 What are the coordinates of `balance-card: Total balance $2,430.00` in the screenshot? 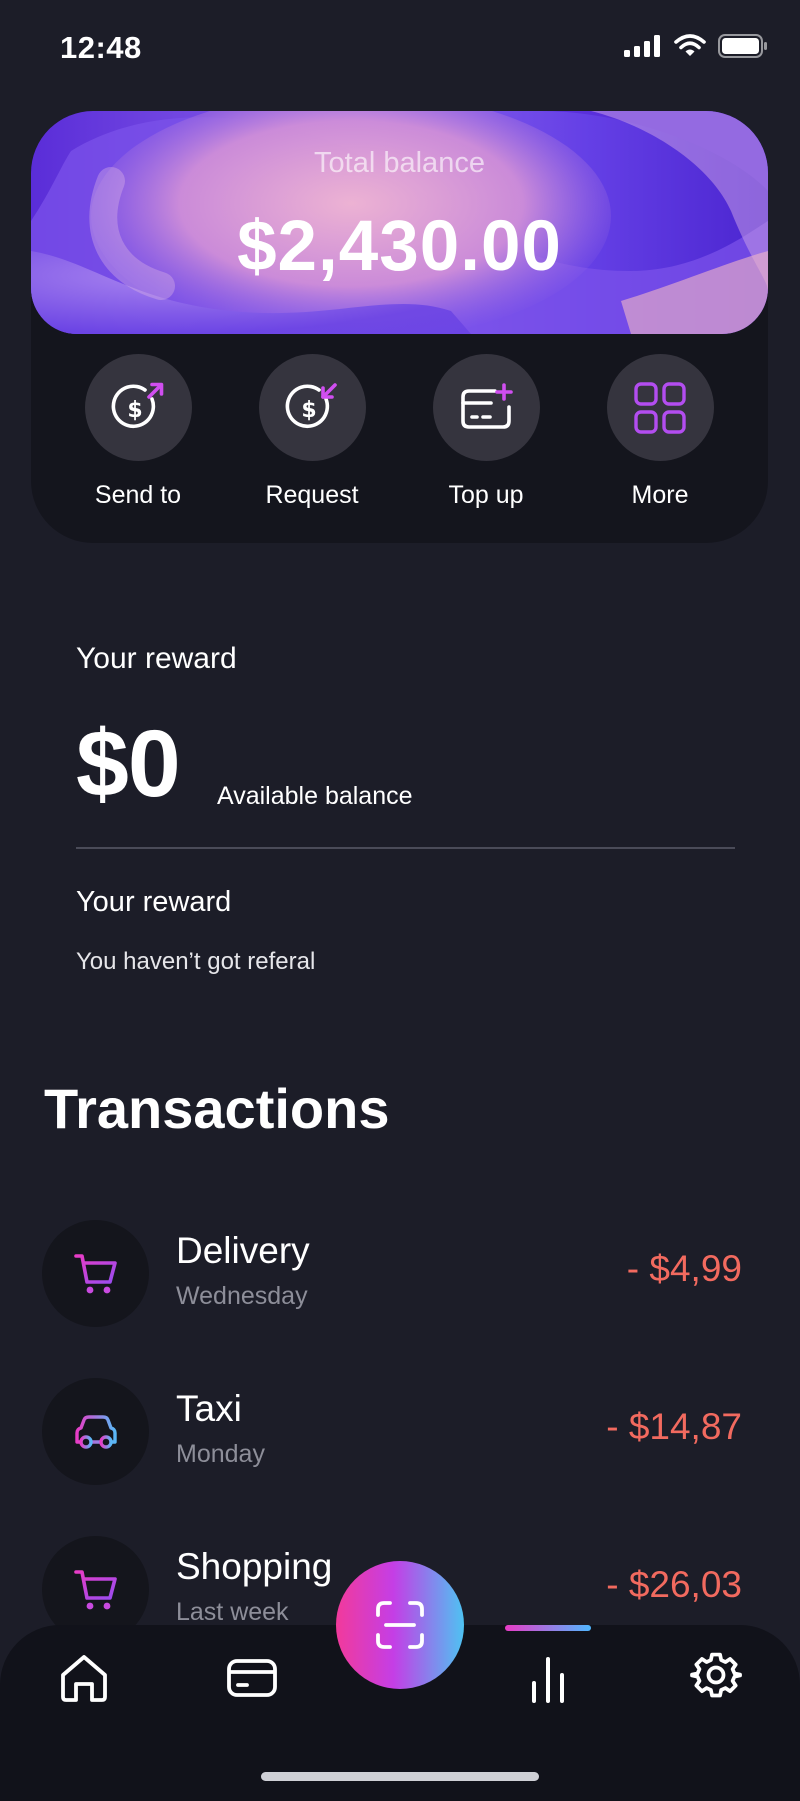 It's located at (399, 222).